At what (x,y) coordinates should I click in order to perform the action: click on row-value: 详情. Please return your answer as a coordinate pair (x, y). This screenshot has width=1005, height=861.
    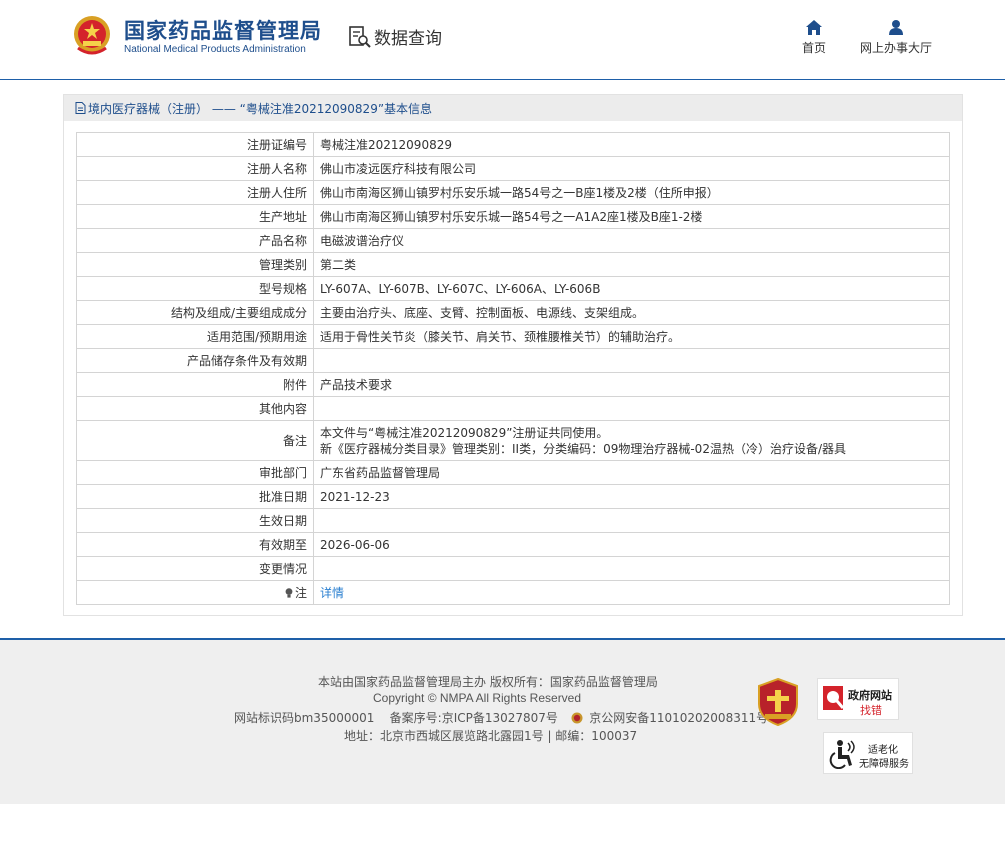
    Looking at the image, I should click on (631, 592).